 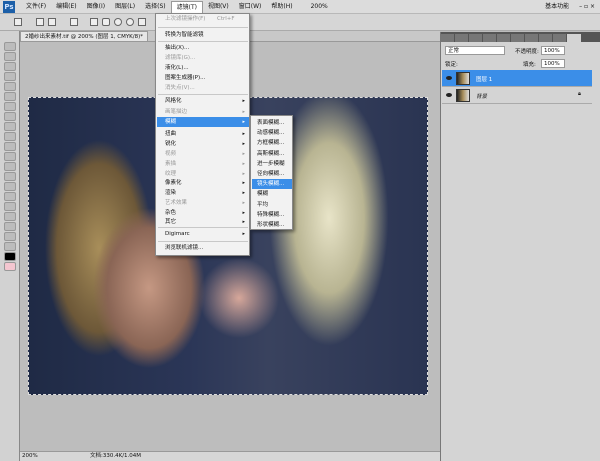 What do you see at coordinates (203, 112) in the screenshot?
I see `filter-menu-item: 画笔描边 ▸` at bounding box center [203, 112].